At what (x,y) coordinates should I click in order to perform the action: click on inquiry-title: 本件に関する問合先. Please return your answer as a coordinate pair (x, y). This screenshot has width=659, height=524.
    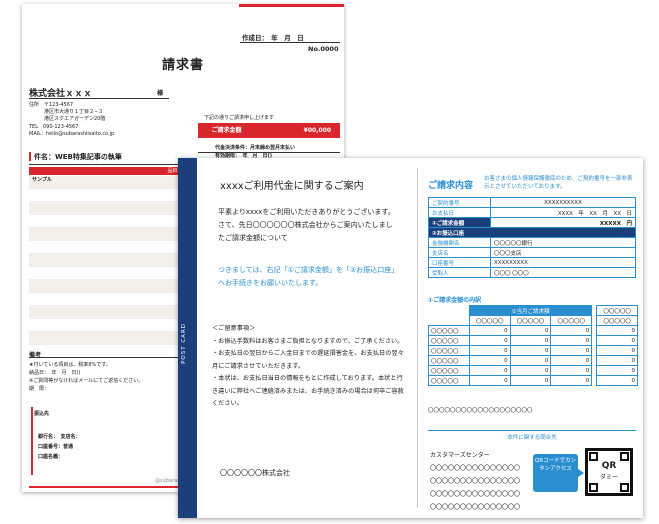
    Looking at the image, I should click on (532, 435).